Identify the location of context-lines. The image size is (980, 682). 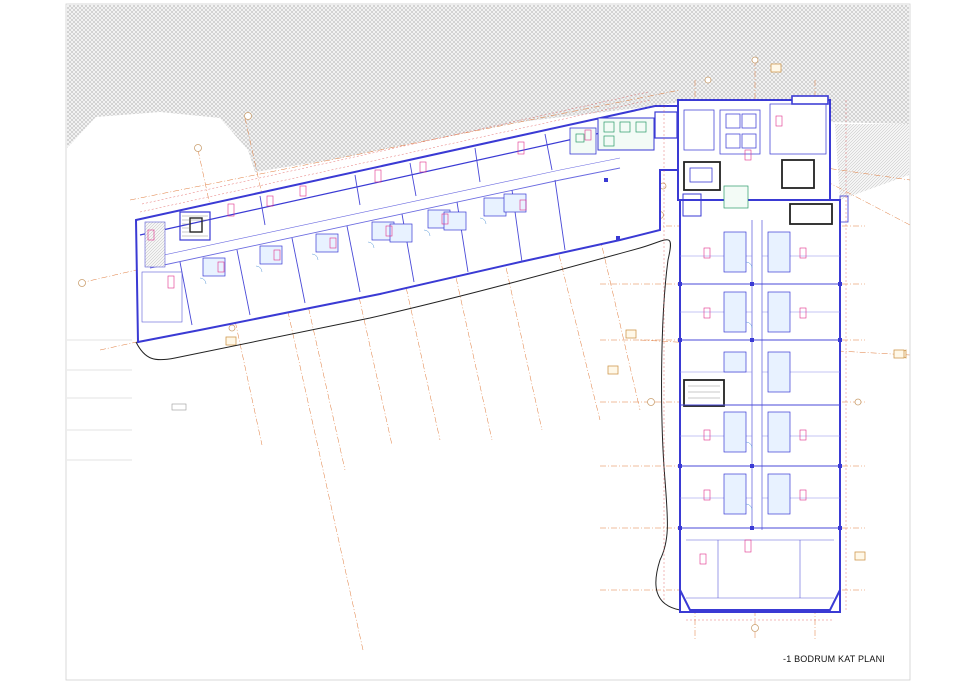
(127, 400).